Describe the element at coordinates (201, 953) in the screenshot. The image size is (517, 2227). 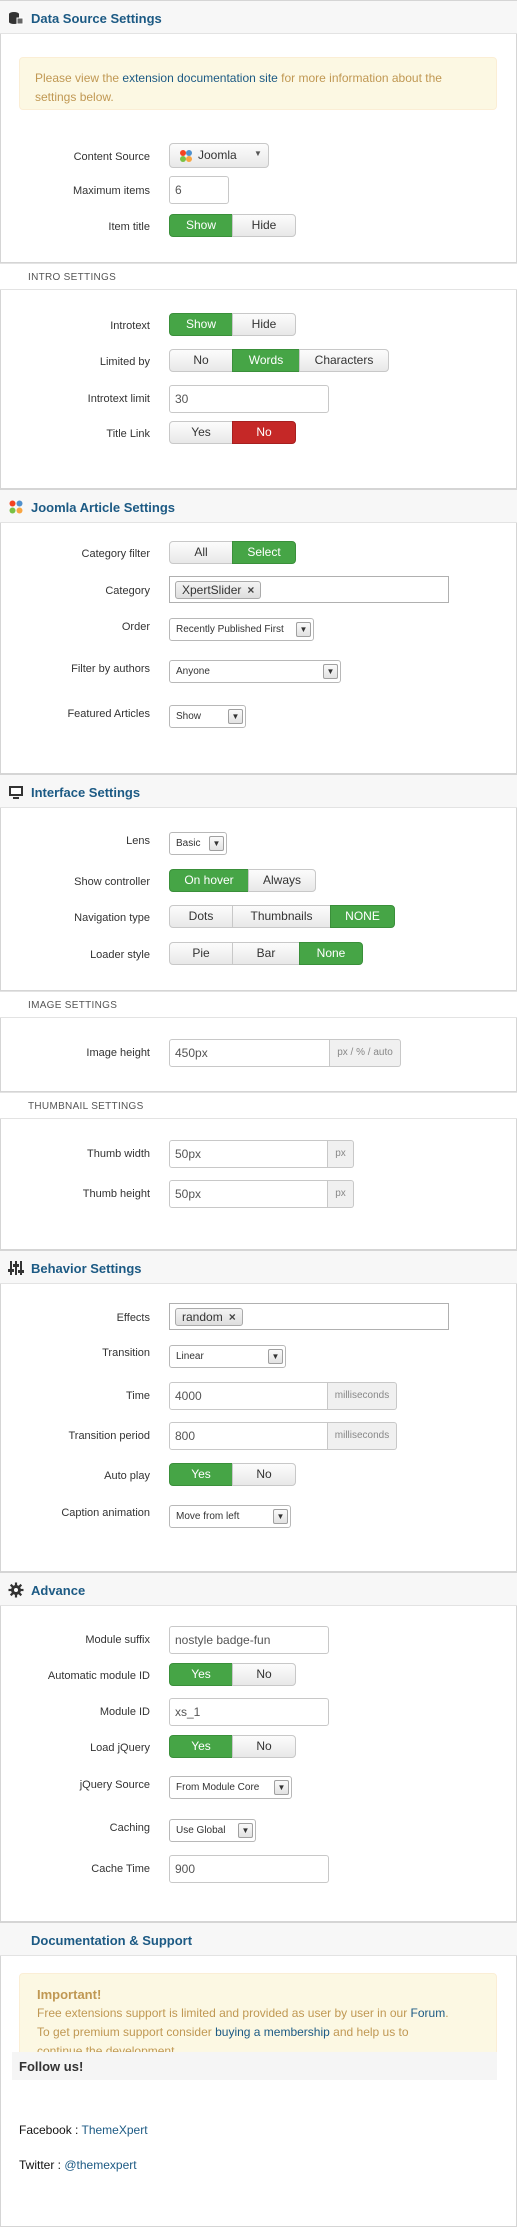
I see `pie-button: Pie` at that location.